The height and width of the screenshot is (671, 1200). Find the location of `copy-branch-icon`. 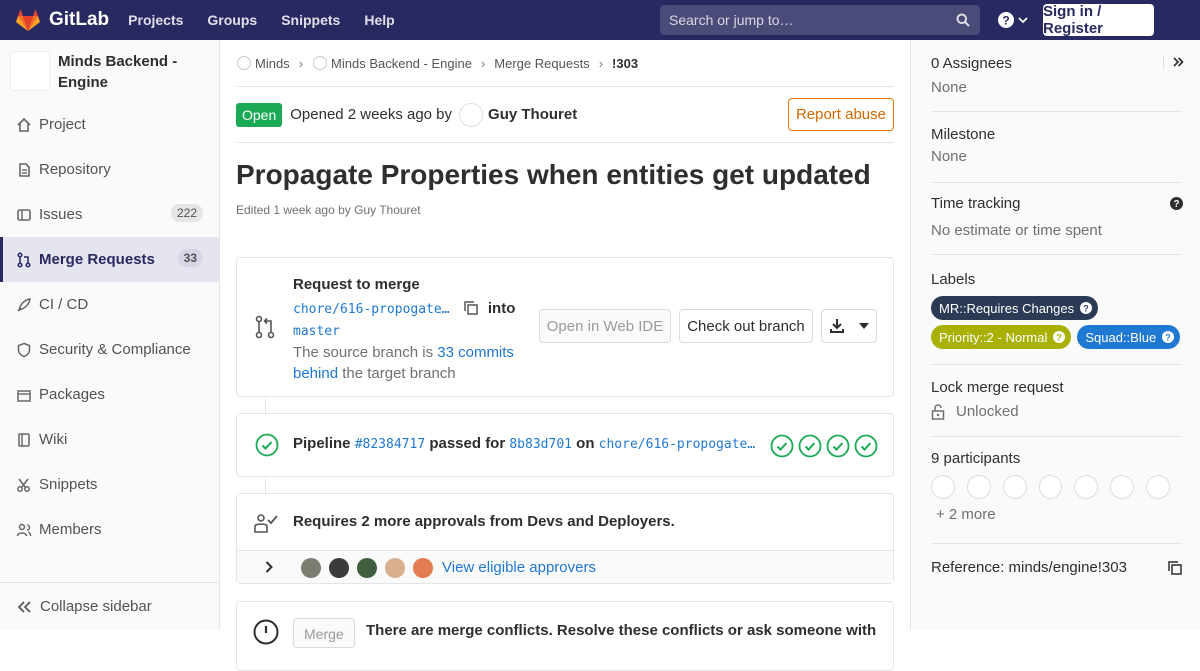

copy-branch-icon is located at coordinates (470, 308).